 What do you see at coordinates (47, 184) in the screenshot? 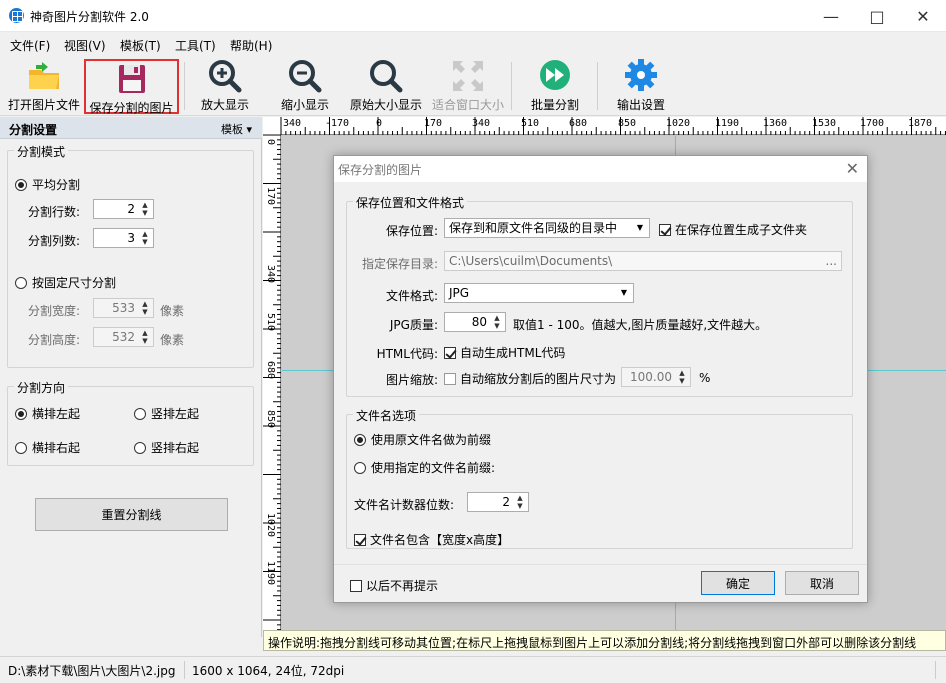
I see `average-split-radio: 平均分割` at bounding box center [47, 184].